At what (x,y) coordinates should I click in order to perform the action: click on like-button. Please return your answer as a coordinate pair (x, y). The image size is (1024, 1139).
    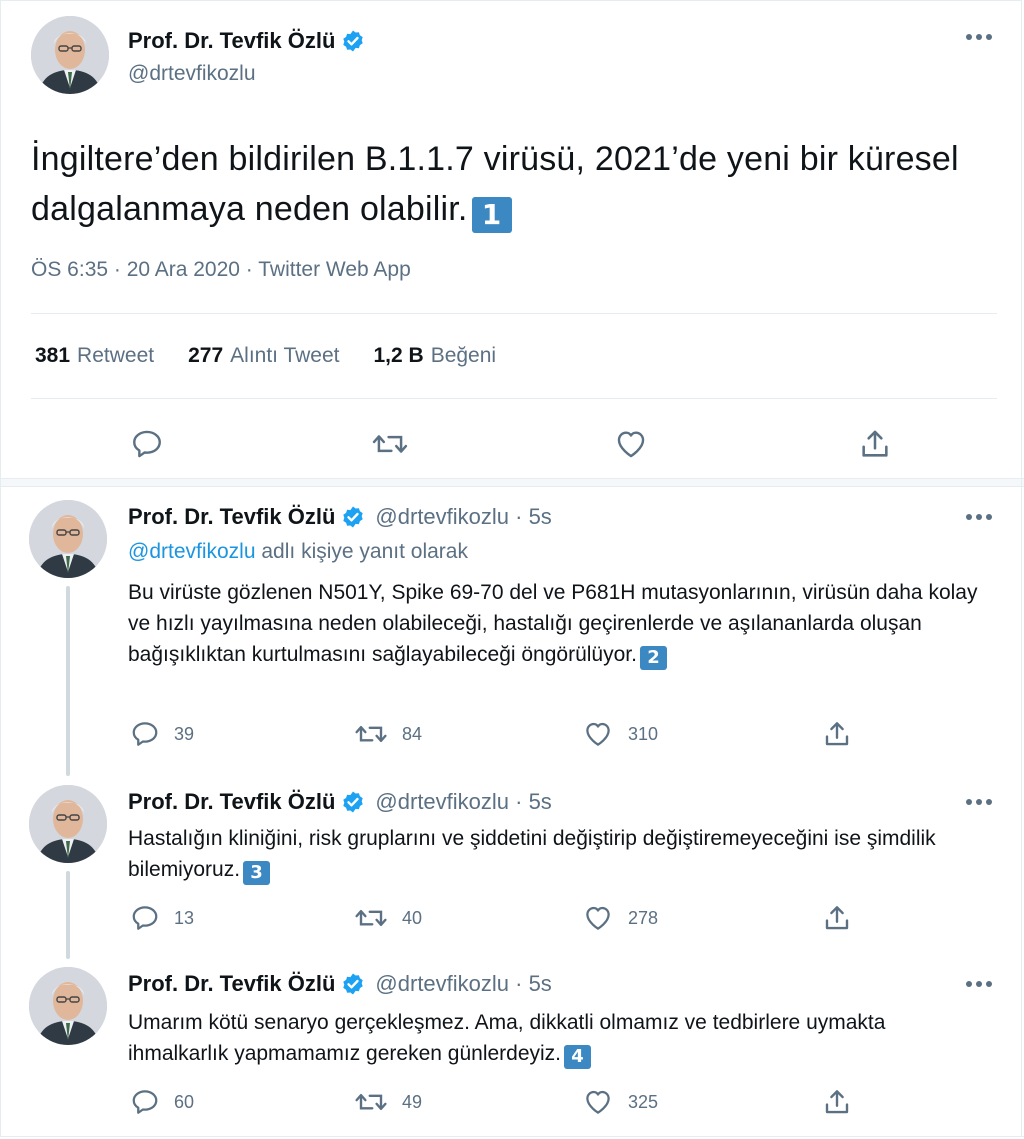
    Looking at the image, I should click on (631, 444).